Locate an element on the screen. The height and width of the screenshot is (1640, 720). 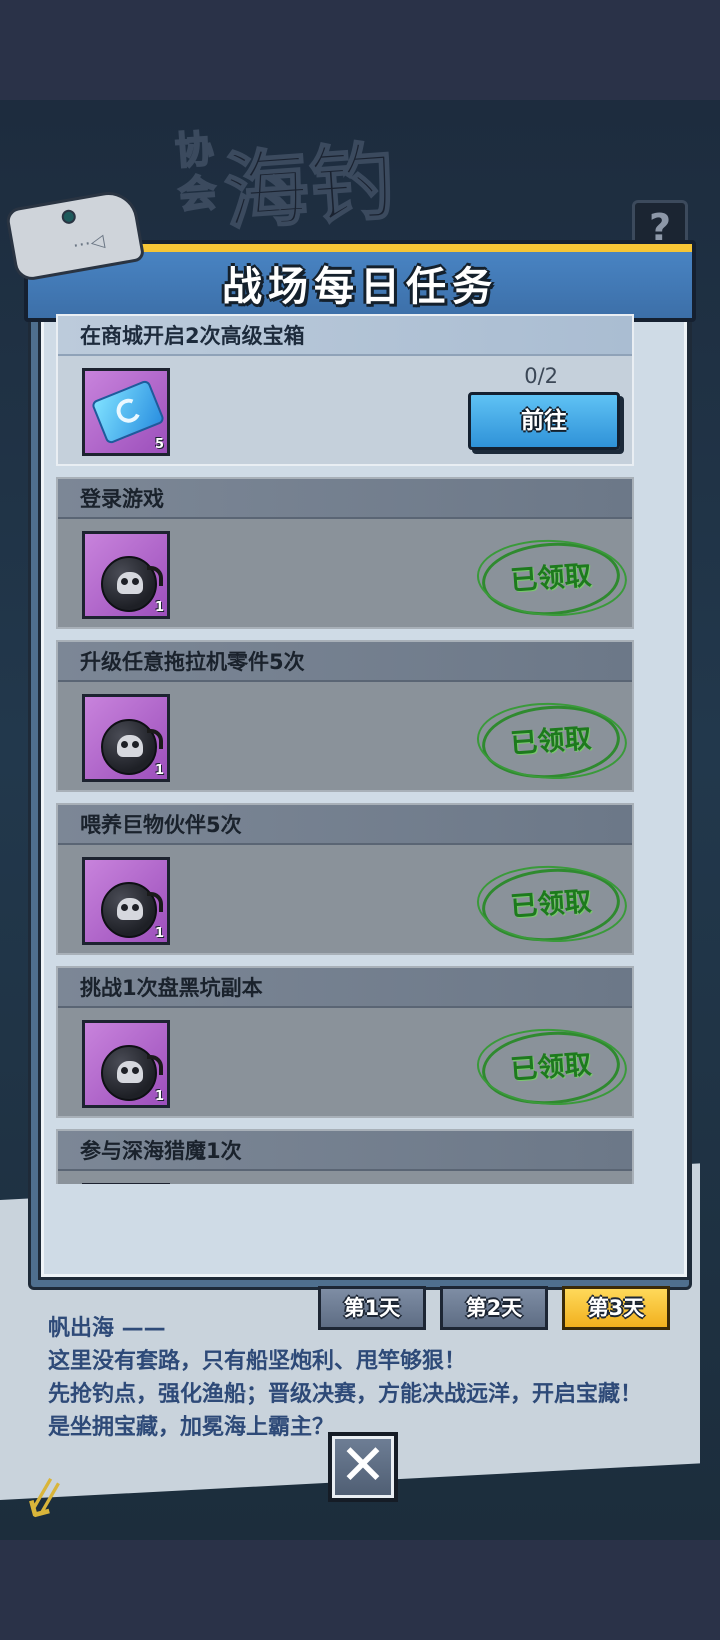
tab-day-1: 第1天 is located at coordinates (372, 1308).